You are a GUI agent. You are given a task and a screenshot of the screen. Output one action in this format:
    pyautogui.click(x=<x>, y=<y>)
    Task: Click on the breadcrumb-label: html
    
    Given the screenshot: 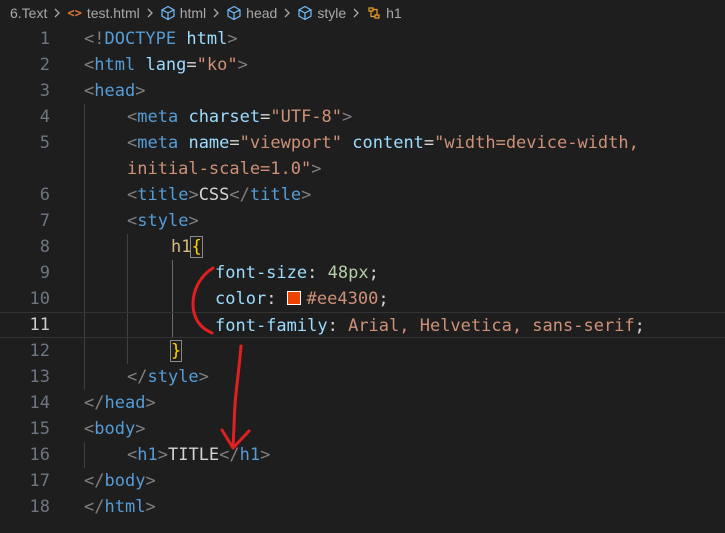 What is the action you would take?
    pyautogui.click(x=193, y=13)
    